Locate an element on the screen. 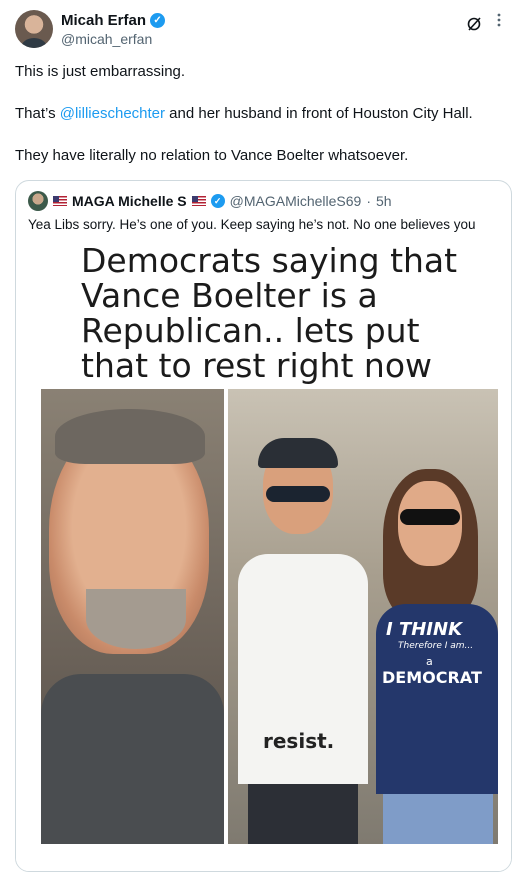  post-line-2-prefix: That’s is located at coordinates (37, 113).